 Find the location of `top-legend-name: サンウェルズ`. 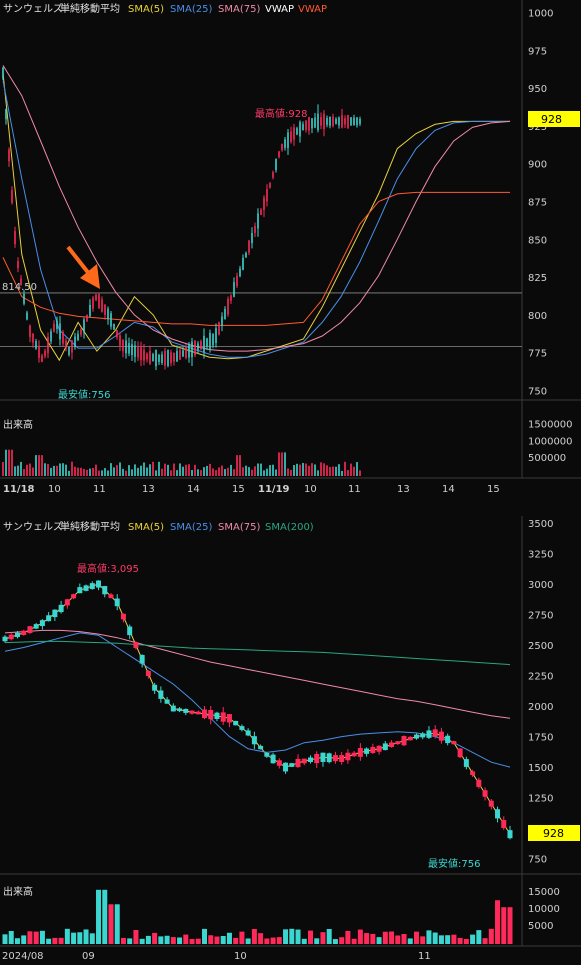

top-legend-name: サンウェルズ is located at coordinates (33, 8).